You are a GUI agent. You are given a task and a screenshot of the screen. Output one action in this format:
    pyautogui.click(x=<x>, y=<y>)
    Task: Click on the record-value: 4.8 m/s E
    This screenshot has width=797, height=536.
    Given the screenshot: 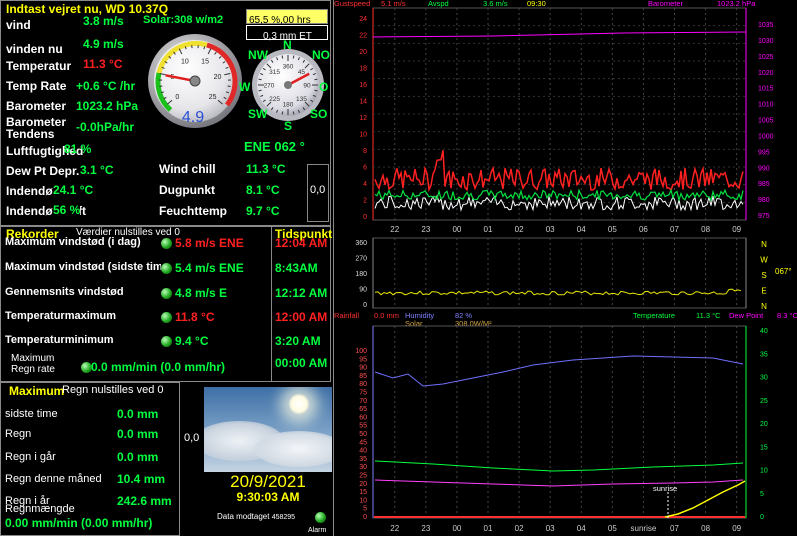 What is the action you would take?
    pyautogui.click(x=201, y=293)
    